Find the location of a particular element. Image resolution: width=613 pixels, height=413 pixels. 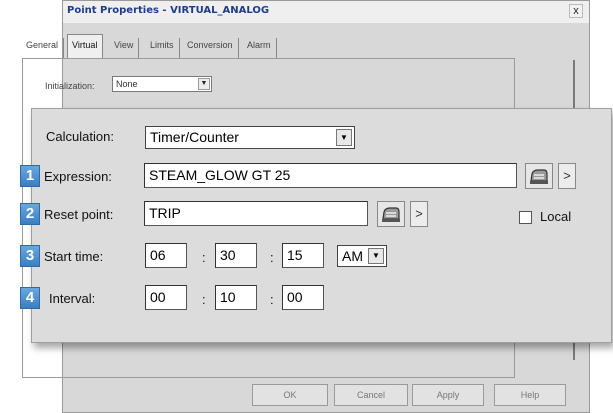

calculation-value: Timer/Counter is located at coordinates (194, 137).